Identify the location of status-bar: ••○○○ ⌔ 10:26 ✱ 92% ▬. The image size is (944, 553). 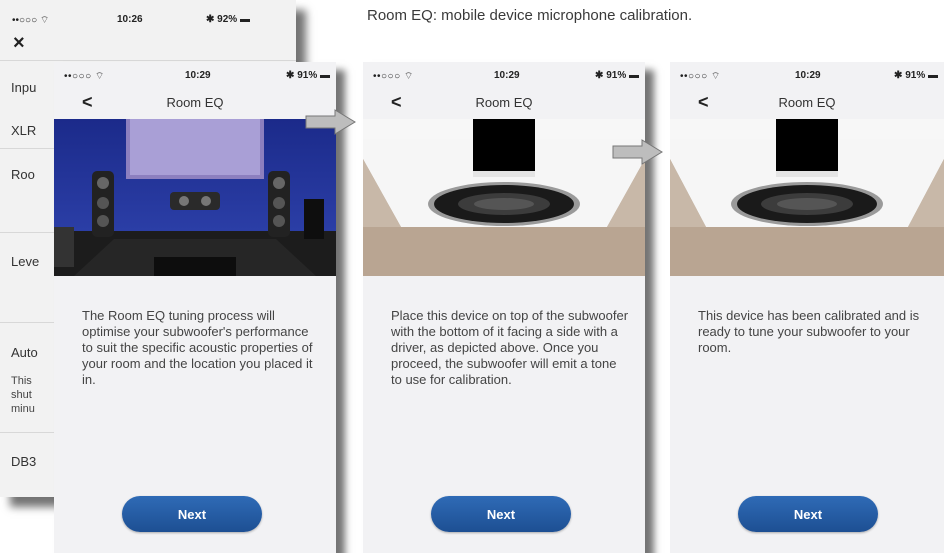
(148, 21).